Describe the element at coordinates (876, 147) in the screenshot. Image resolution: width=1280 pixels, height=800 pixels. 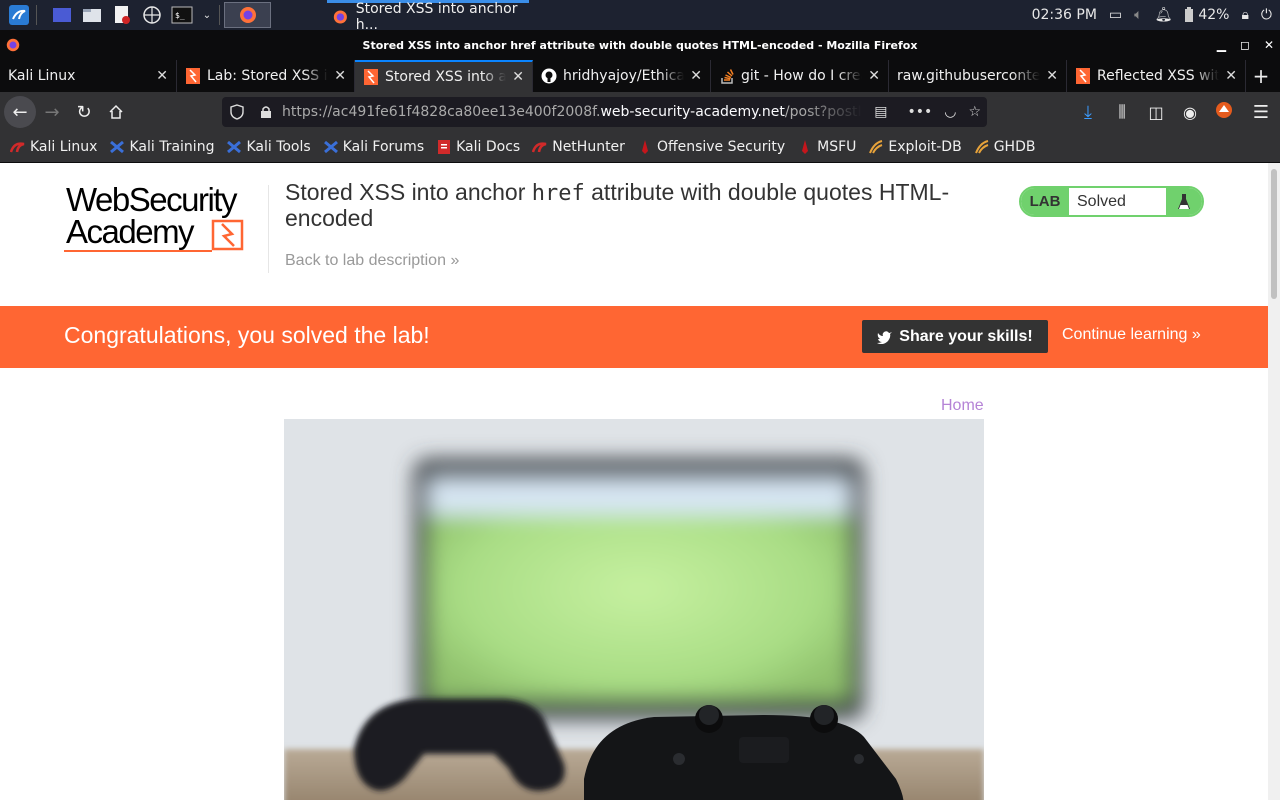
I see `exploitdb-icon` at that location.